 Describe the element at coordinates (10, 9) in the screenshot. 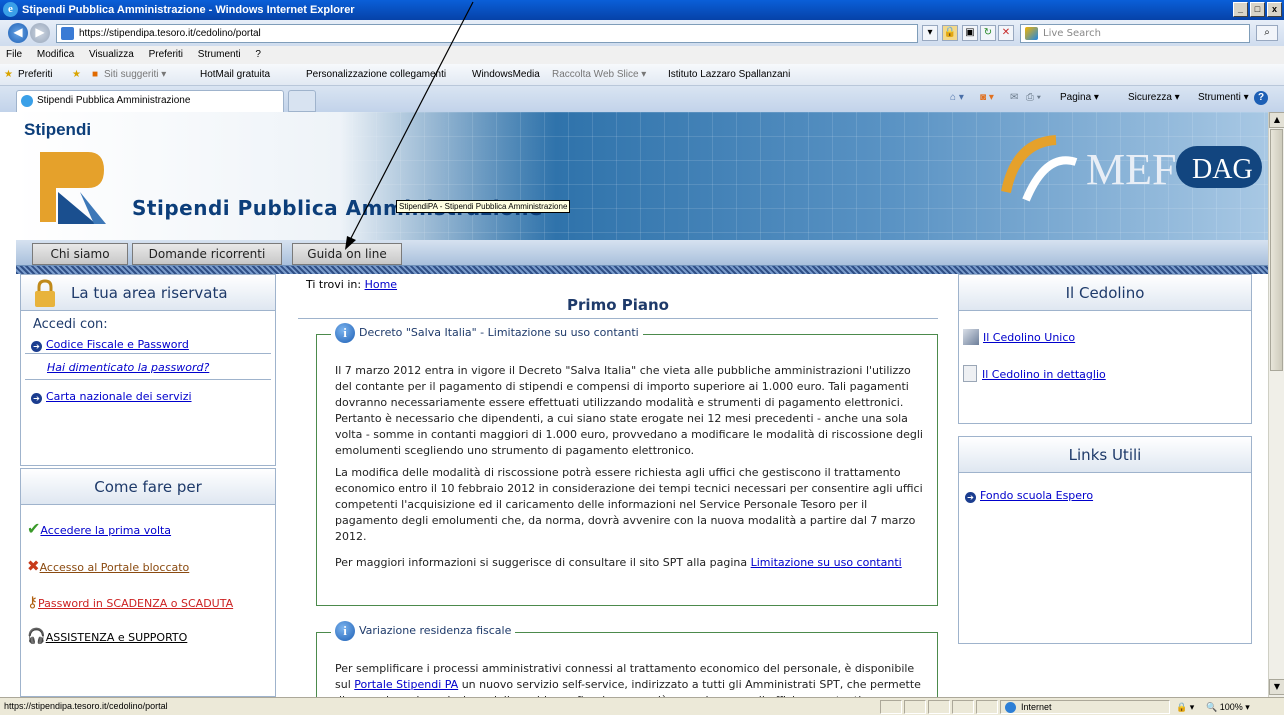

I see `ie-logo-icon: e` at that location.